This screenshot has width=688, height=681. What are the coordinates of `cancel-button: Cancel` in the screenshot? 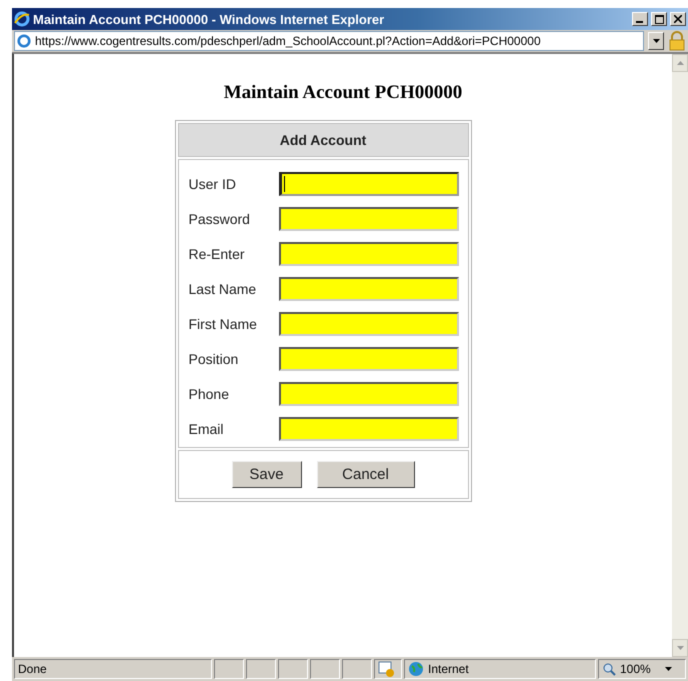 It's located at (365, 474).